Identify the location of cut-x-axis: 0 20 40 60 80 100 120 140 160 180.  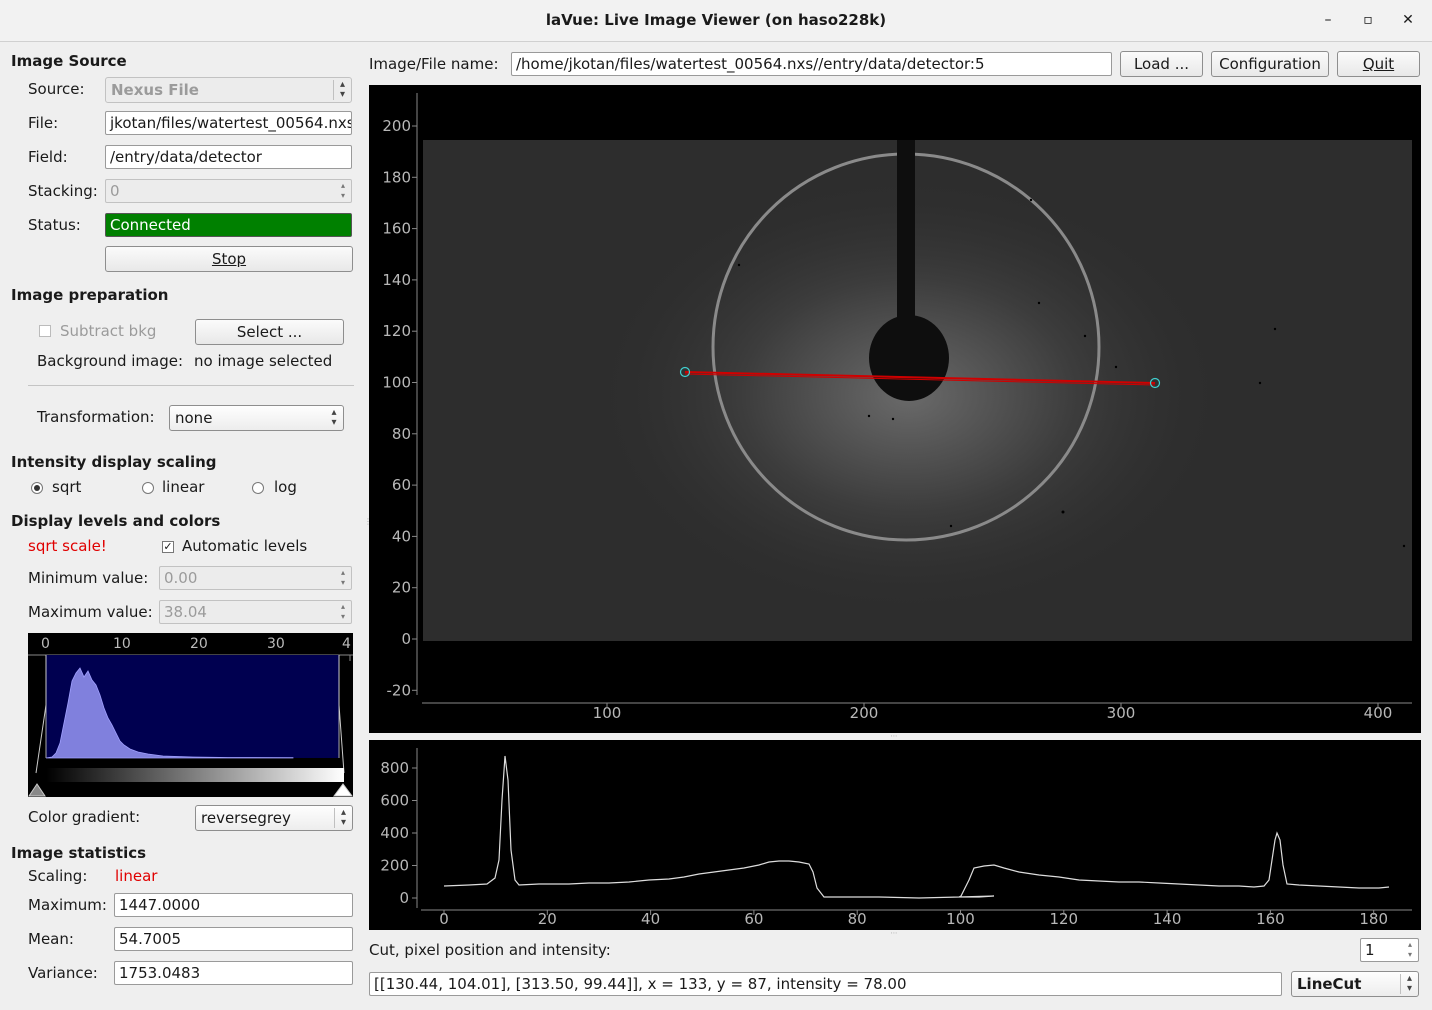
(913, 919).